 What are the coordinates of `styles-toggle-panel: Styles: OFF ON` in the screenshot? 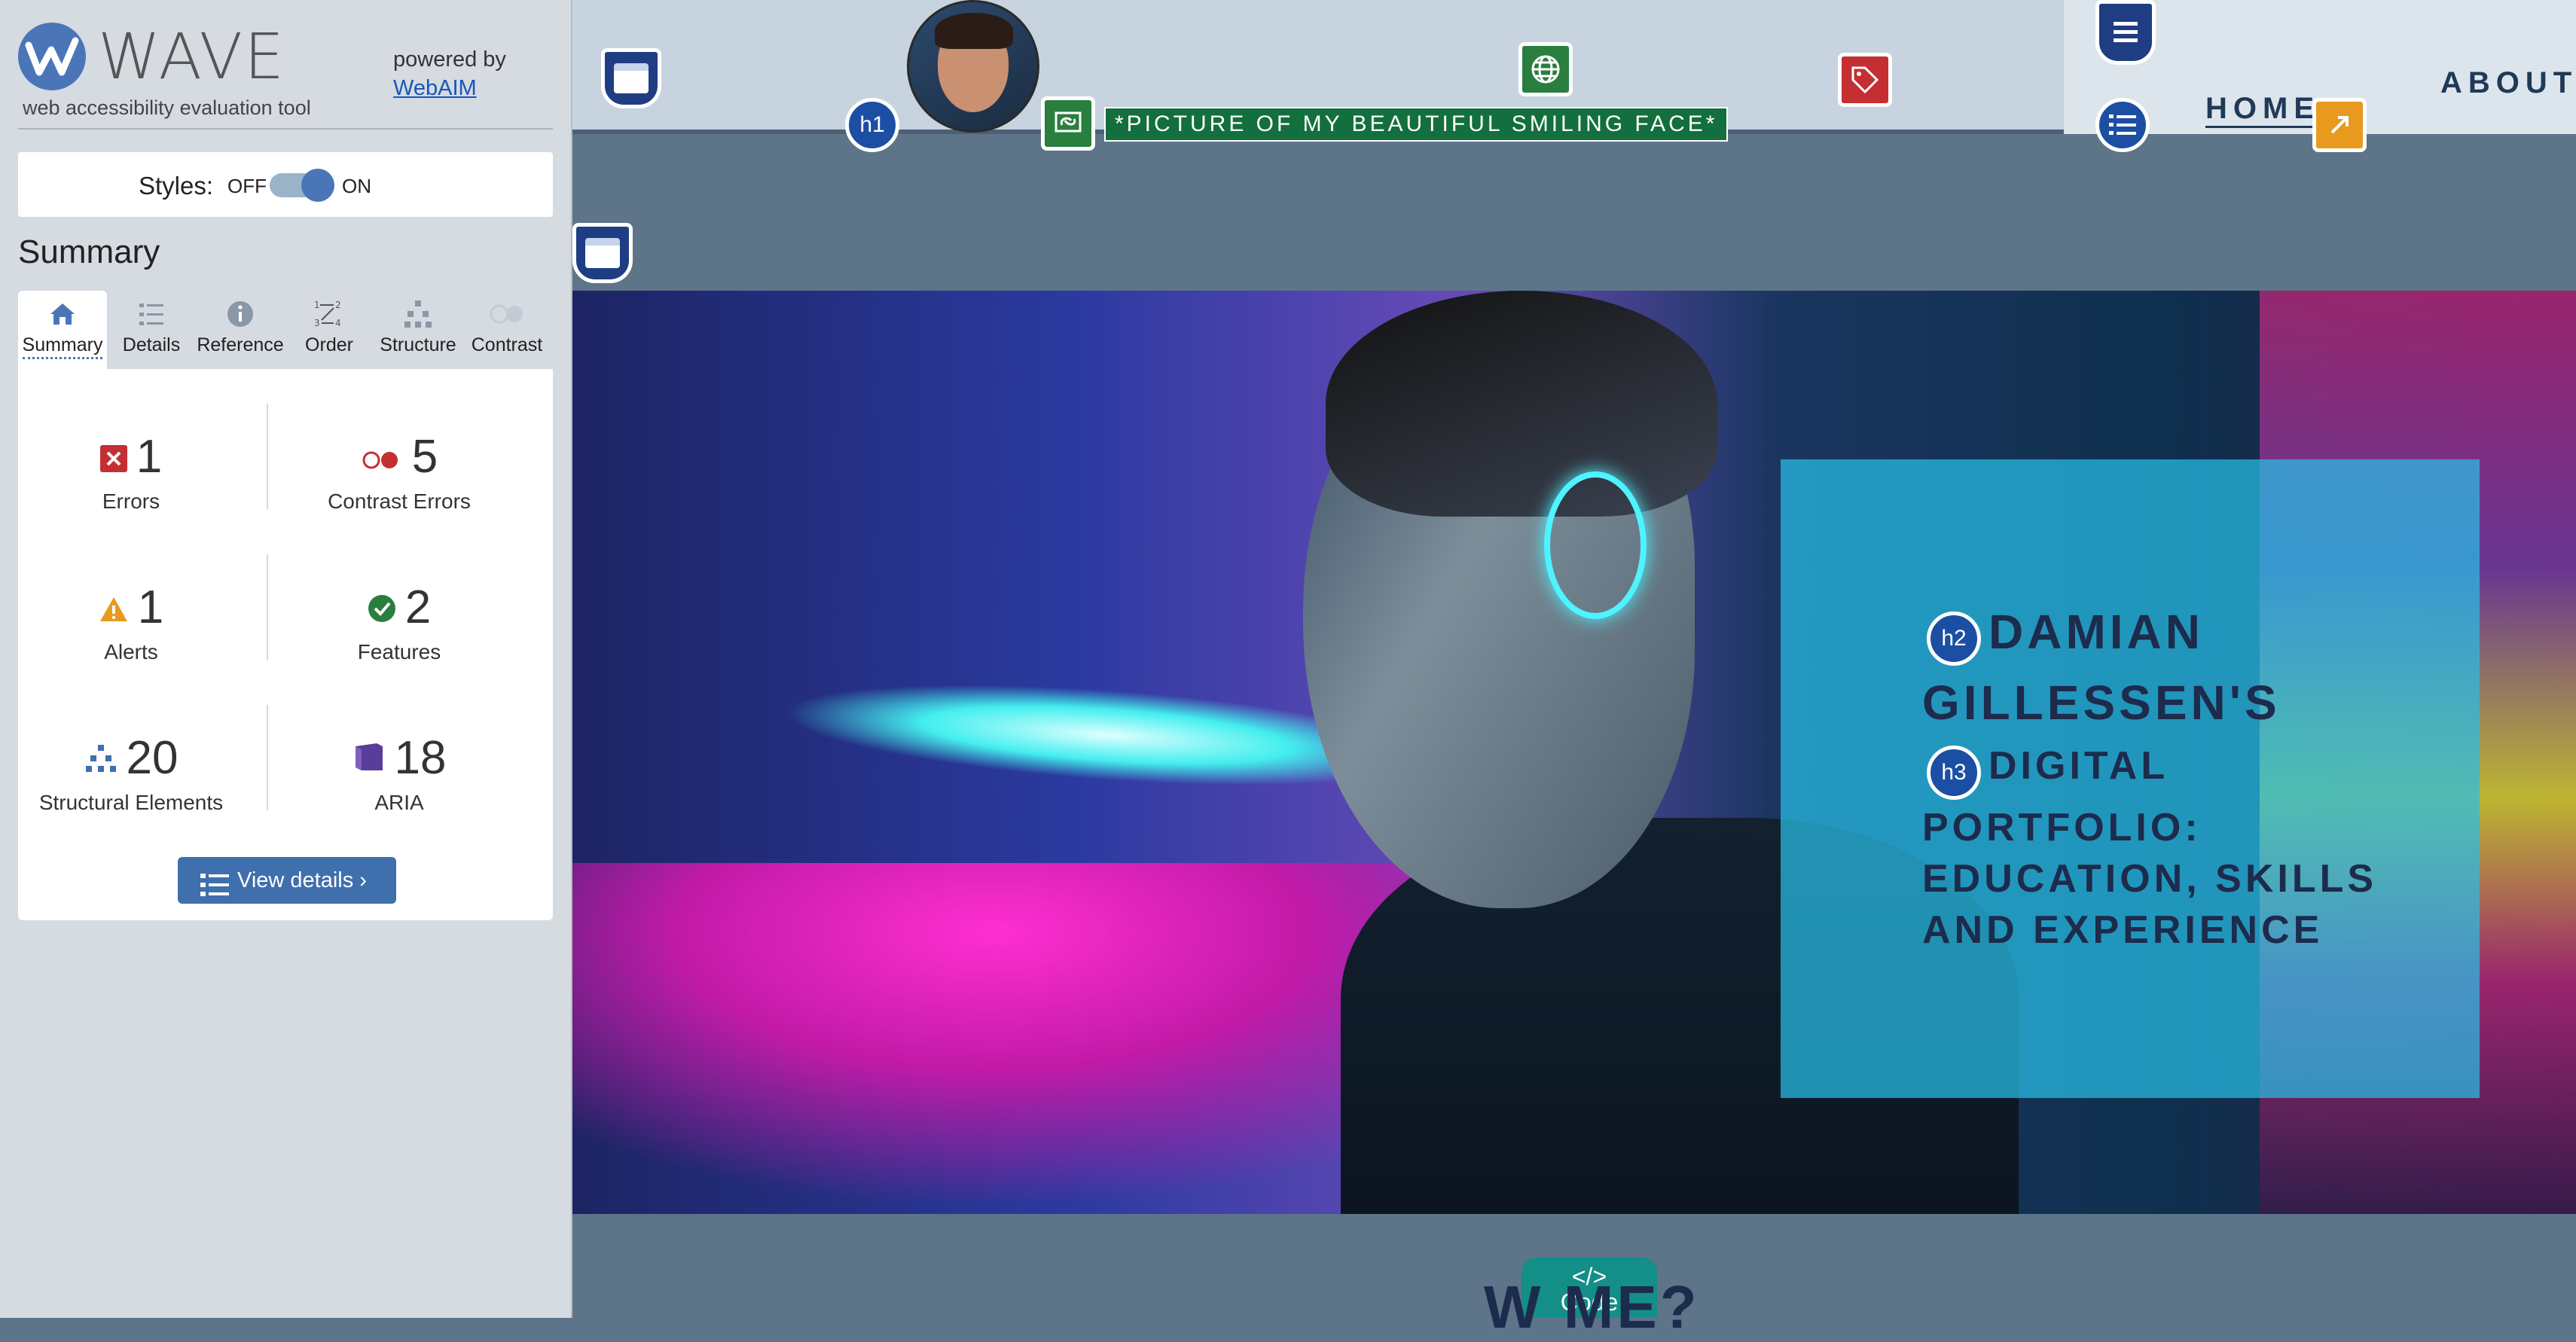 It's located at (286, 184).